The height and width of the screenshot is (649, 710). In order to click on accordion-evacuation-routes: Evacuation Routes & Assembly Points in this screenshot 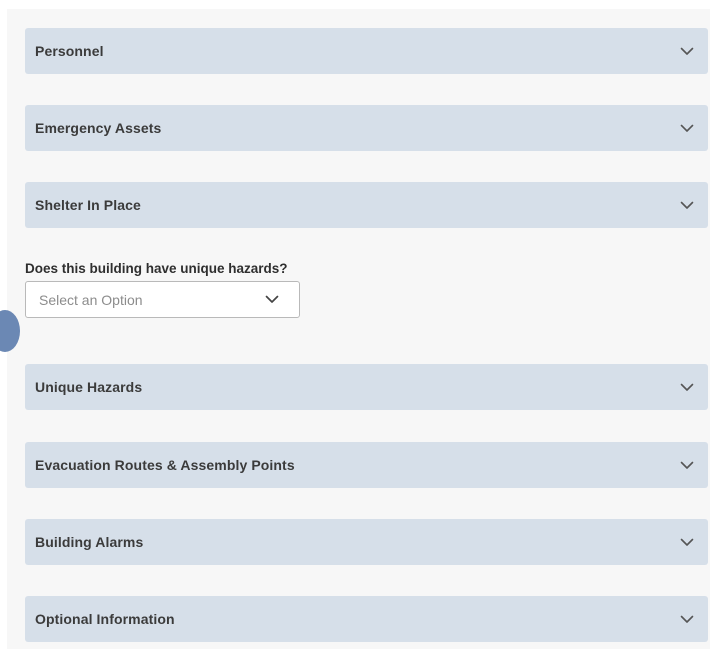, I will do `click(366, 465)`.